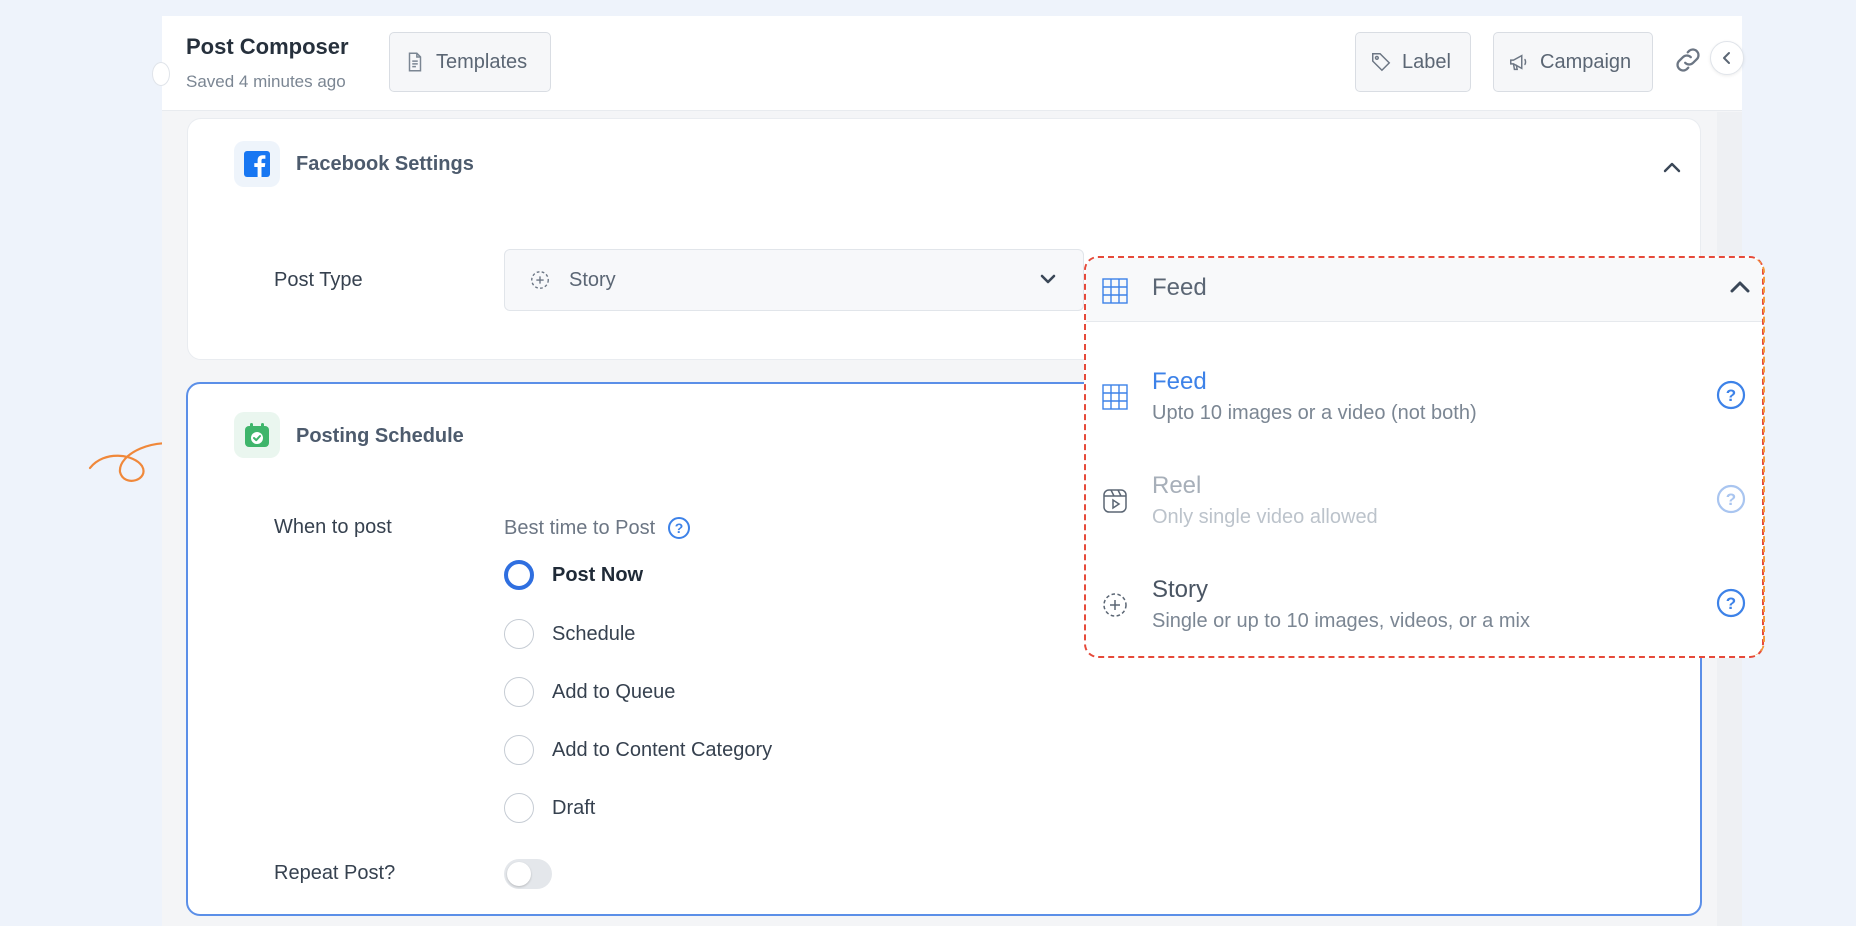 The width and height of the screenshot is (1856, 926). What do you see at coordinates (1426, 61) in the screenshot?
I see `label-button-text: Label` at bounding box center [1426, 61].